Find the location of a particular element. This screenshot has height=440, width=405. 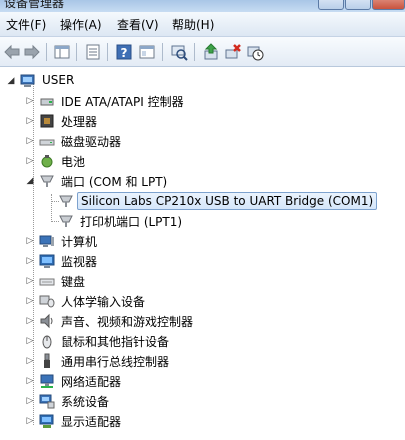

tree-item-ports: ◢ 端口 (COM 和 LPT) is located at coordinates (202, 181).